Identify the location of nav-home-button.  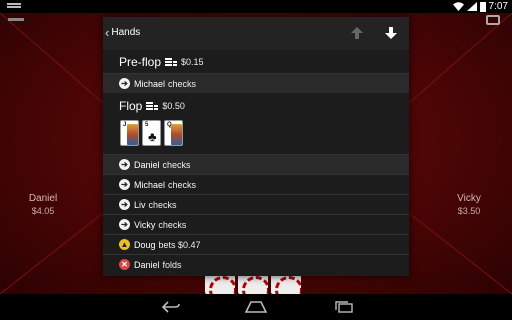
(256, 307).